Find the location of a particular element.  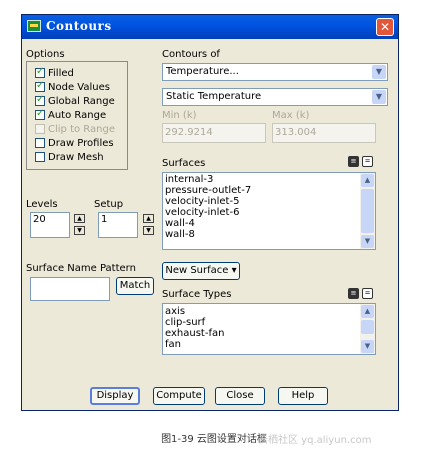

setup-up-icon: ▲ is located at coordinates (148, 218).